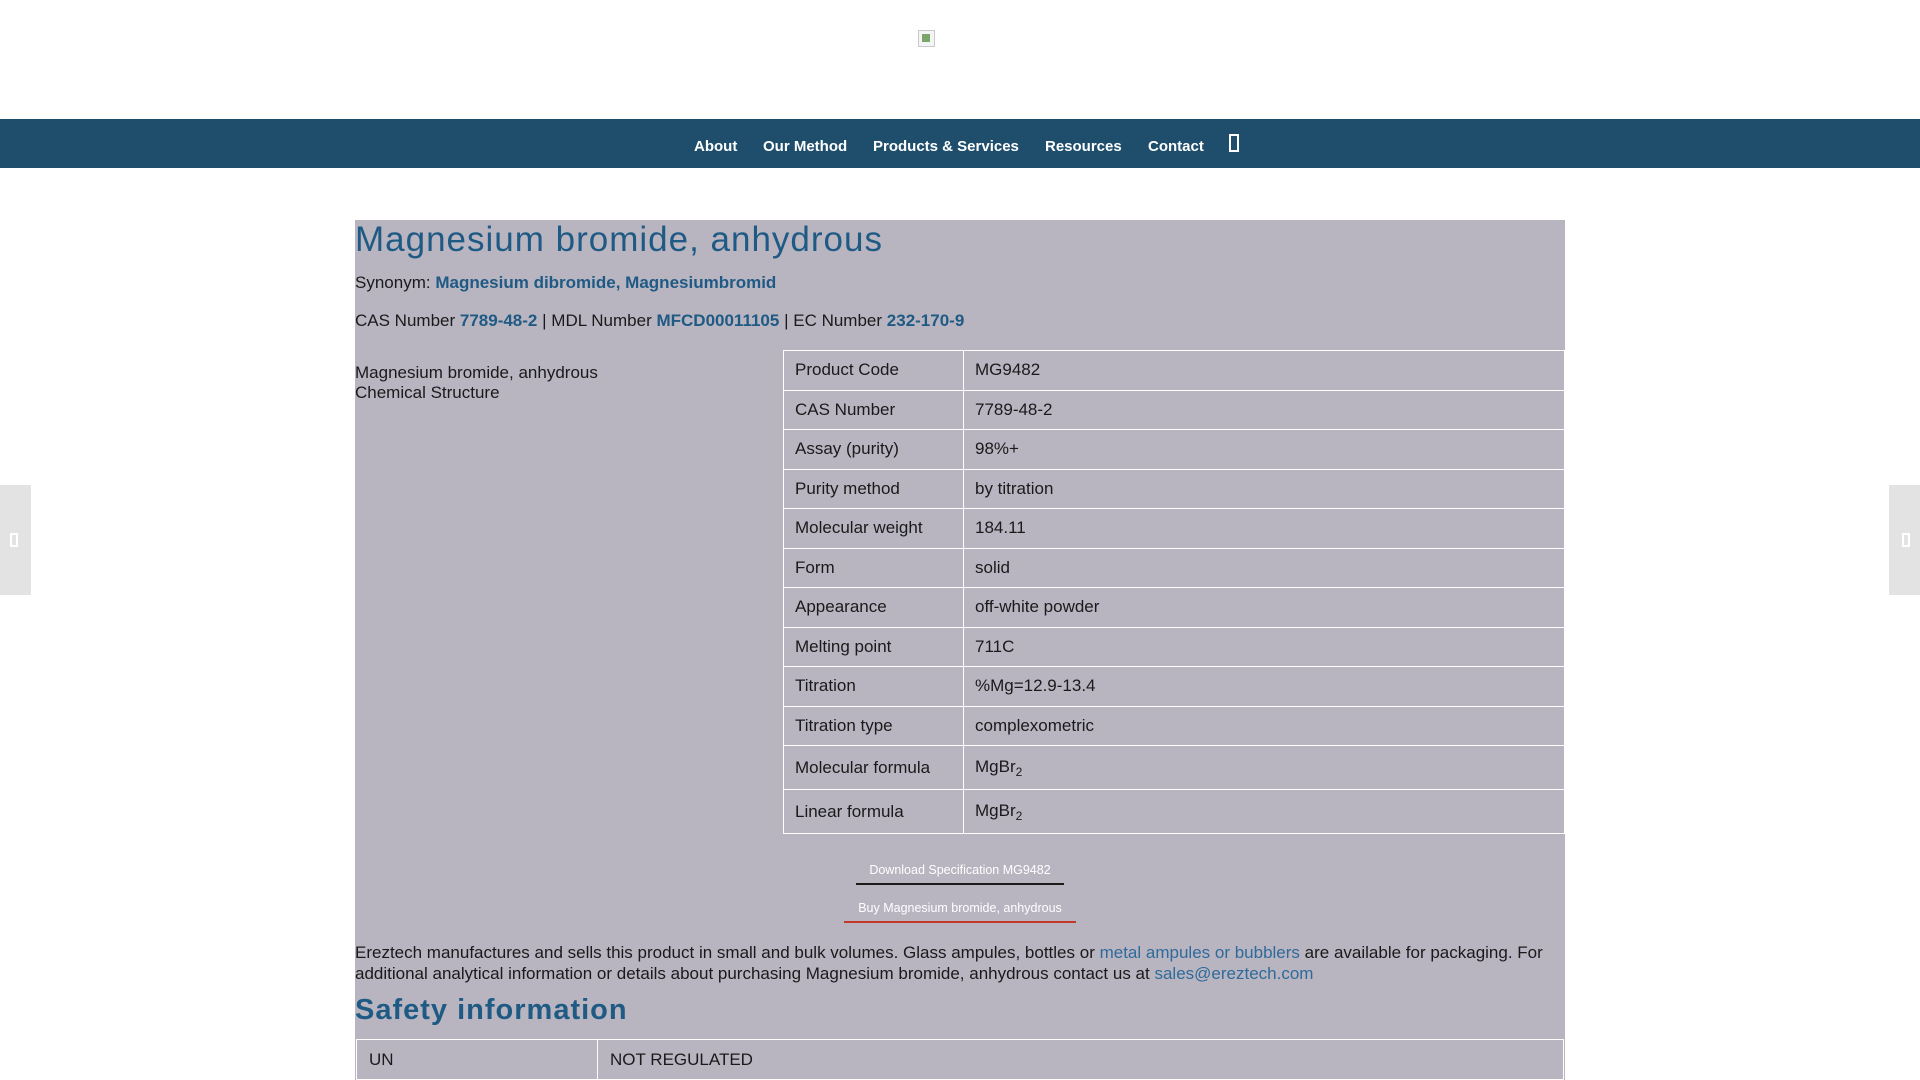 This screenshot has height=1080, width=1920. Describe the element at coordinates (873, 488) in the screenshot. I see `spec-key: Purity method` at that location.